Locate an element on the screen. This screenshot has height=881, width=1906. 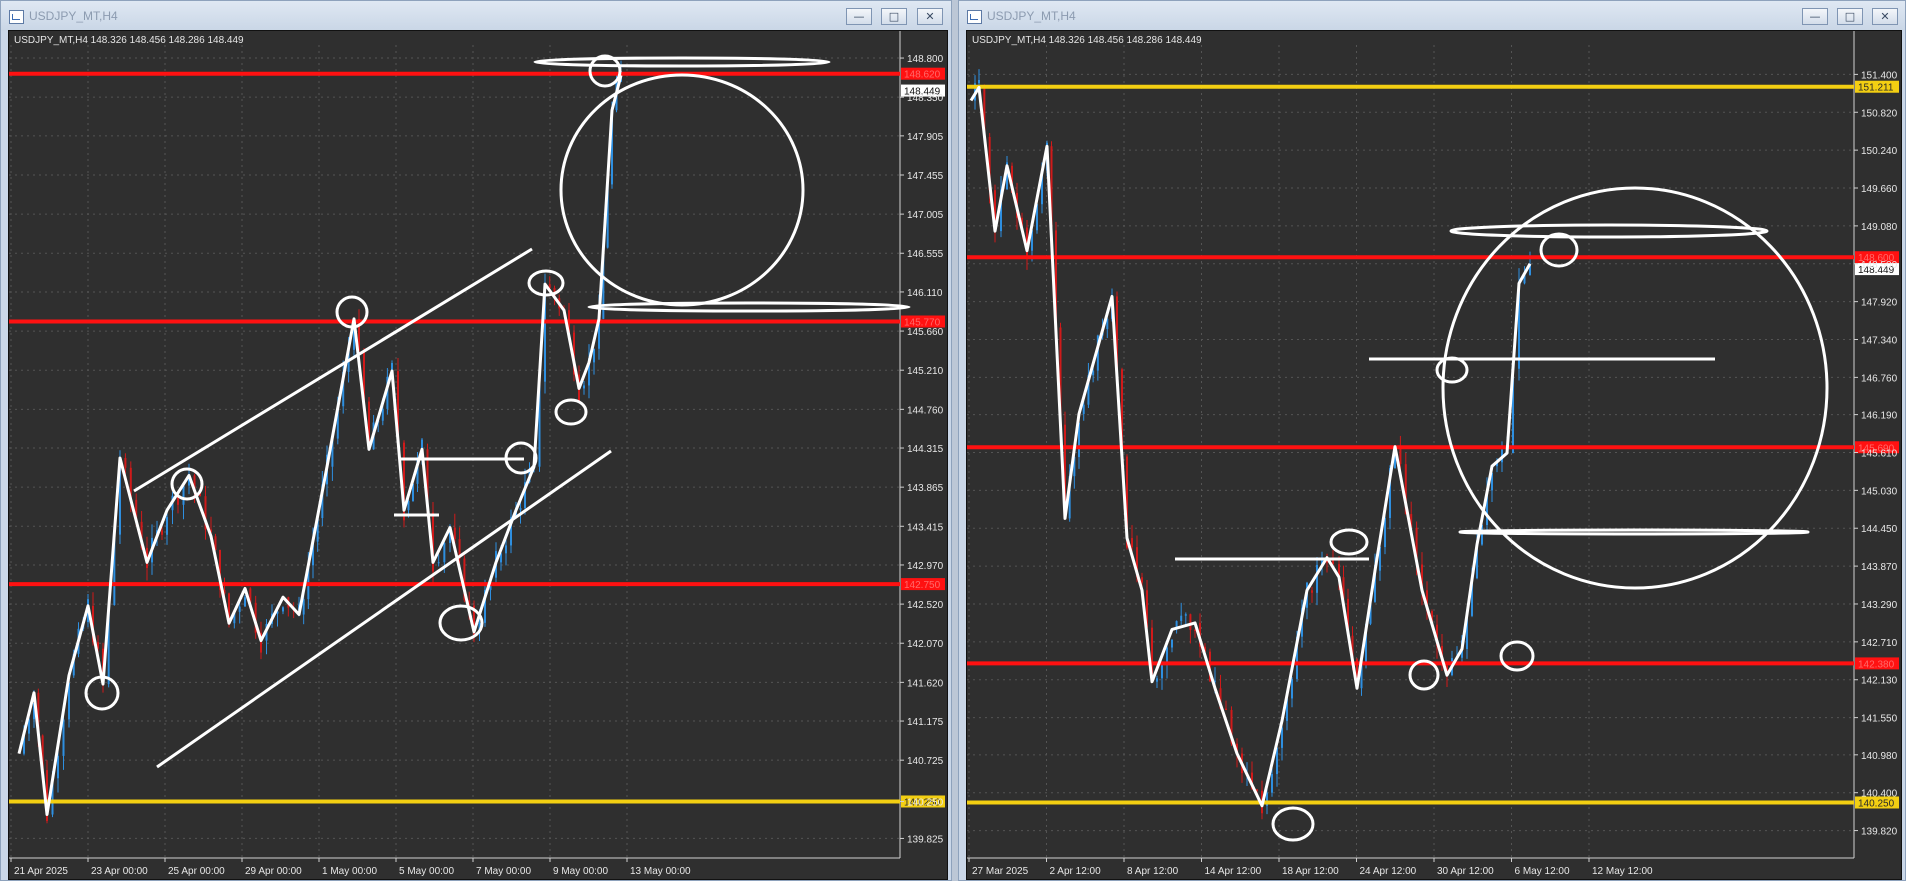
chart-window-icon is located at coordinates (16, 17).